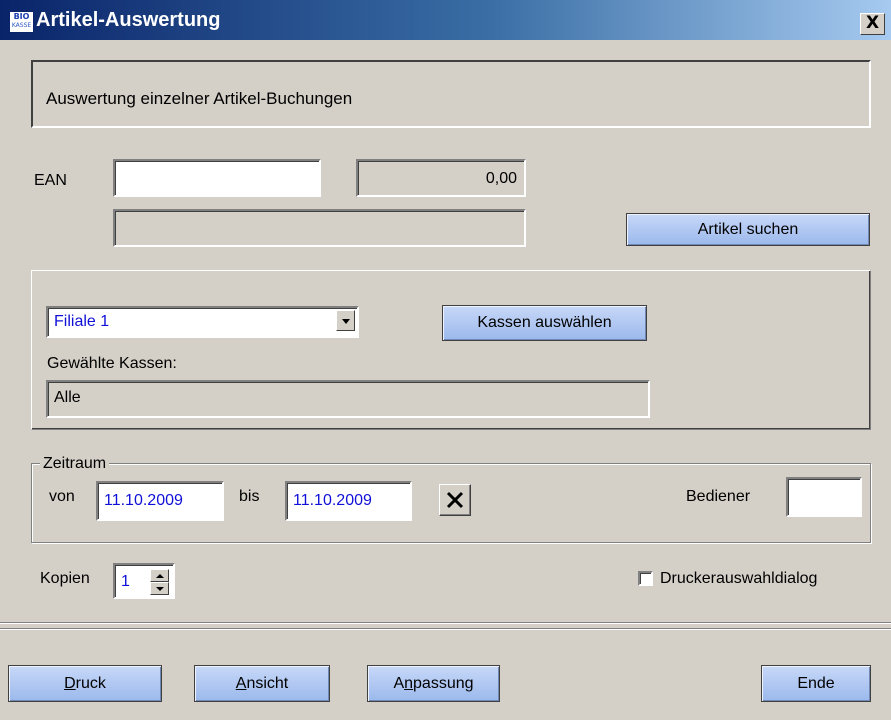 The height and width of the screenshot is (720, 891). I want to click on to-date-value: 11.10.2009, so click(332, 500).